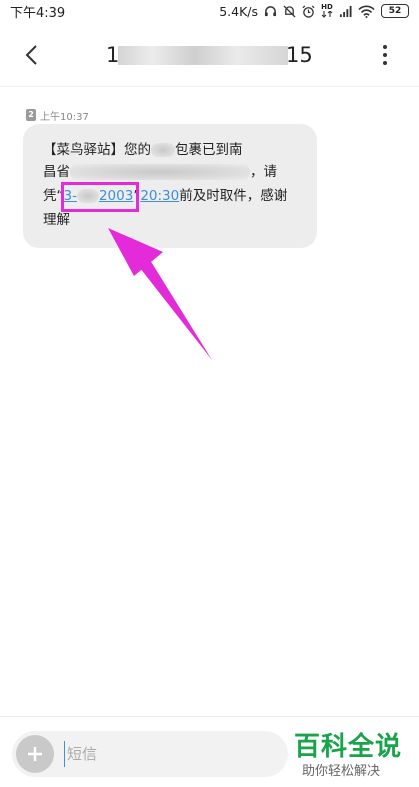 This screenshot has height=787, width=419. Describe the element at coordinates (164, 754) in the screenshot. I see `sms-input` at that location.